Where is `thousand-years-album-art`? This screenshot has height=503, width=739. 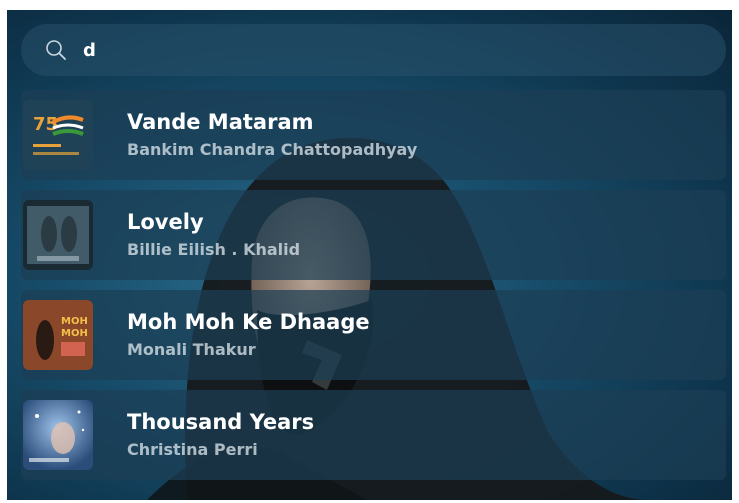
thousand-years-album-art is located at coordinates (58, 435).